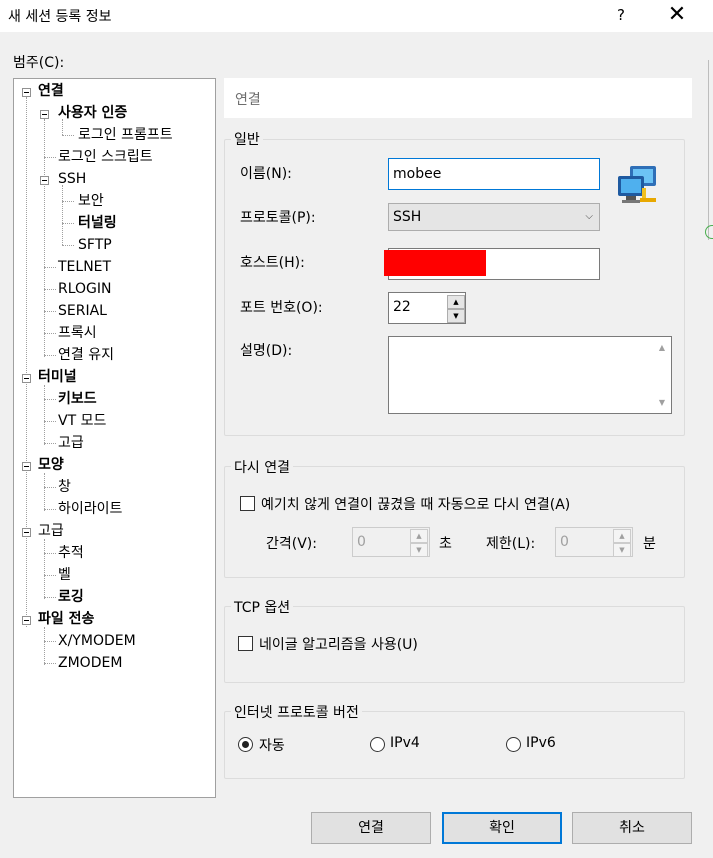 This screenshot has height=858, width=713. I want to click on interval-label: 간격(V):, so click(291, 544).